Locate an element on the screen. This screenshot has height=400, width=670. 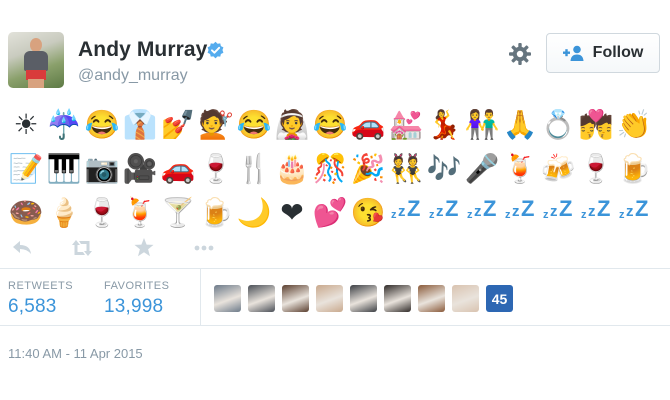
retweets-label: RETWEETS is located at coordinates (41, 286).